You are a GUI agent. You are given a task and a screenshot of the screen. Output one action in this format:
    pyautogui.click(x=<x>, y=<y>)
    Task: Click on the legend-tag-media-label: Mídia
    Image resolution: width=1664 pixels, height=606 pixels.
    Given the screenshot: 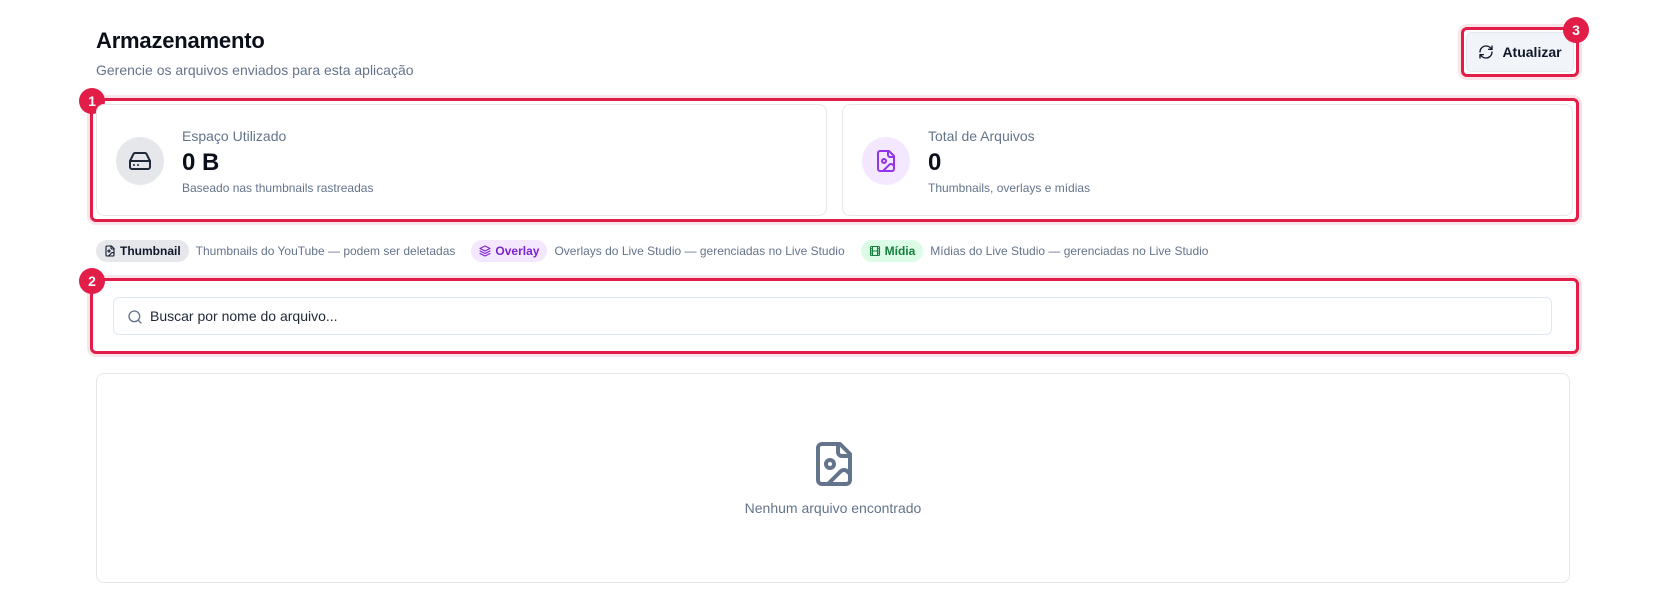 What is the action you would take?
    pyautogui.click(x=900, y=251)
    